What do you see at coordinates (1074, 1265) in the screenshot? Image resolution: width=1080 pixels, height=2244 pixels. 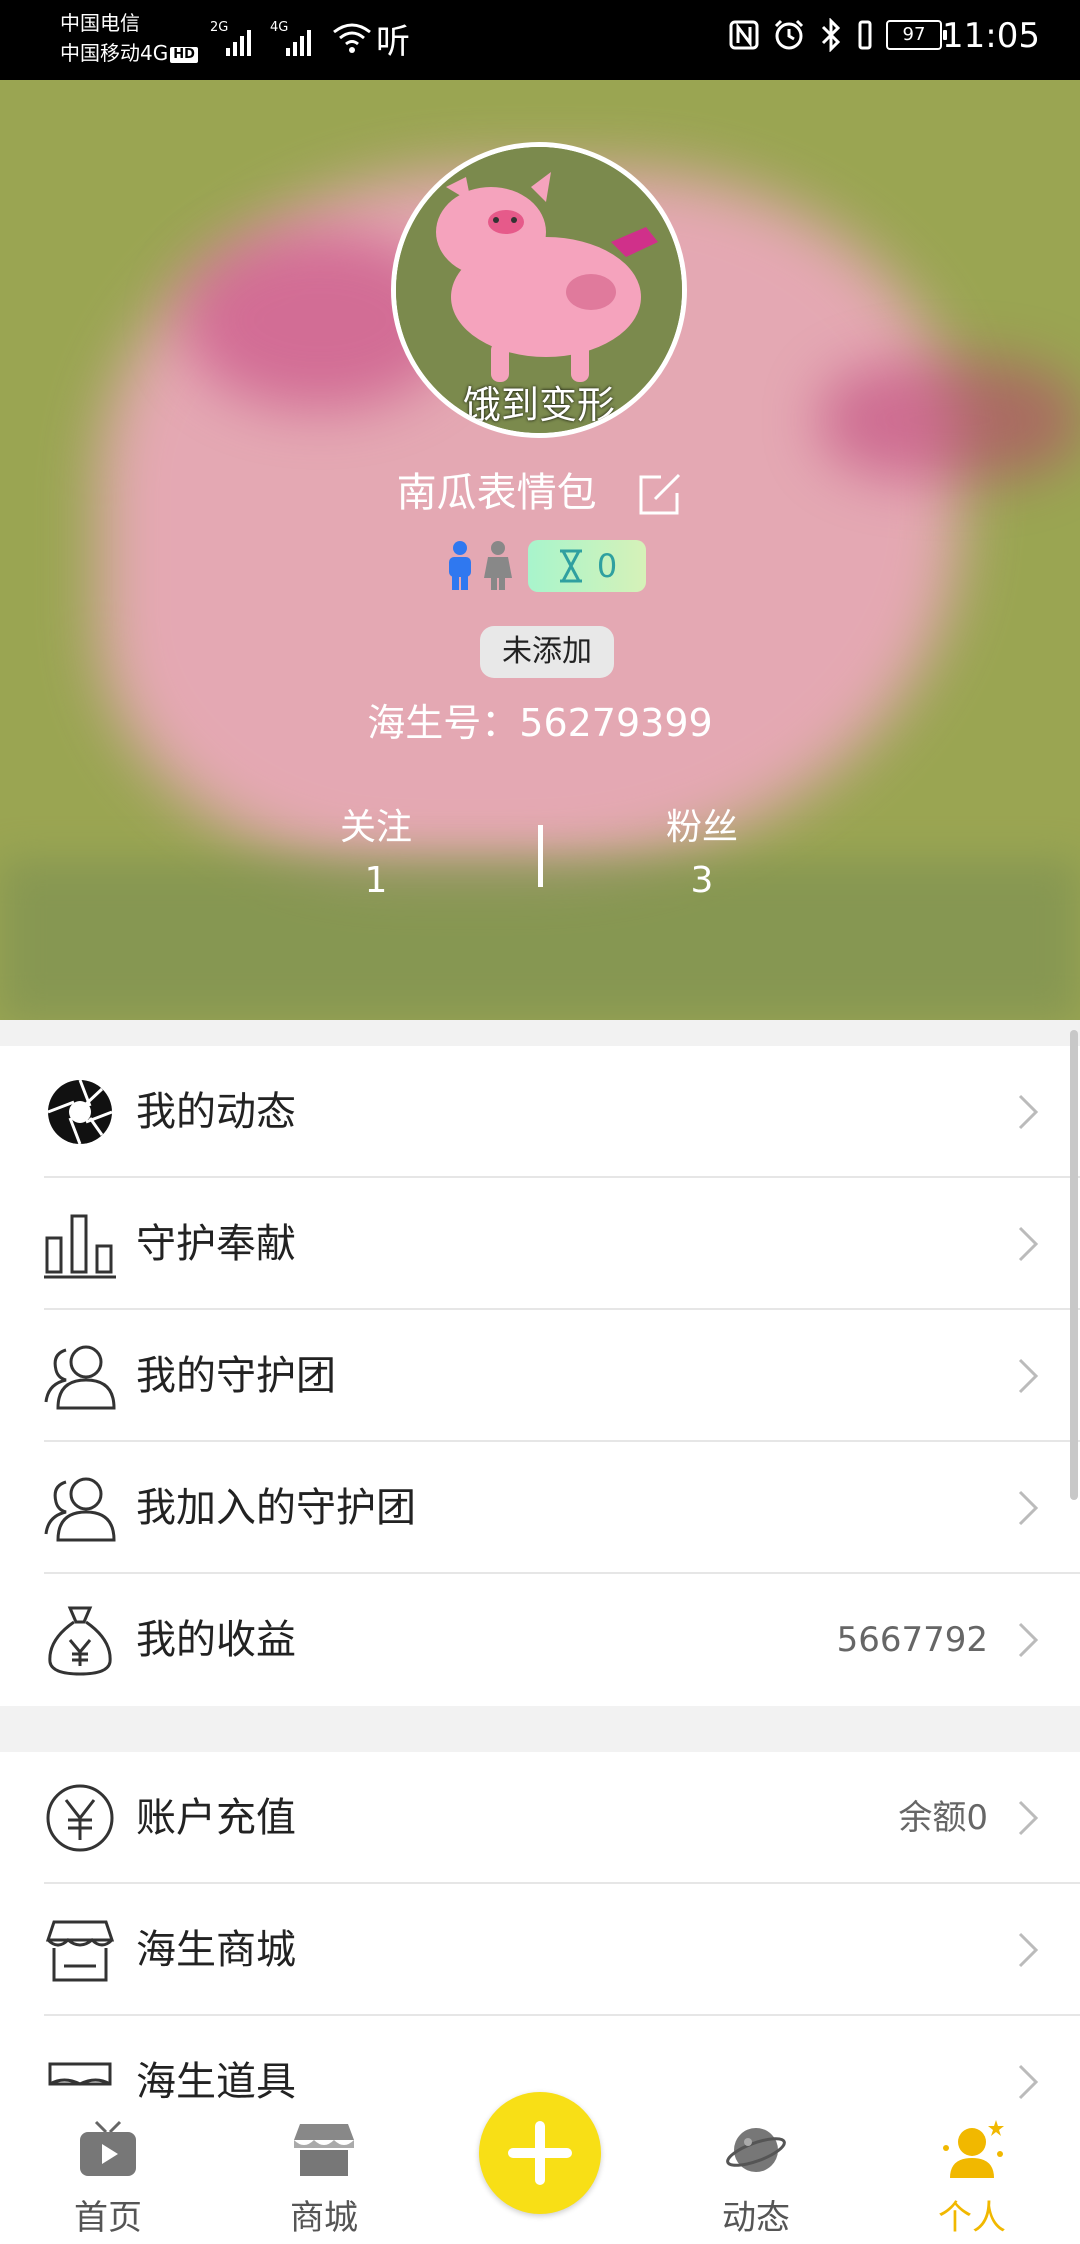 I see `scrollbar` at bounding box center [1074, 1265].